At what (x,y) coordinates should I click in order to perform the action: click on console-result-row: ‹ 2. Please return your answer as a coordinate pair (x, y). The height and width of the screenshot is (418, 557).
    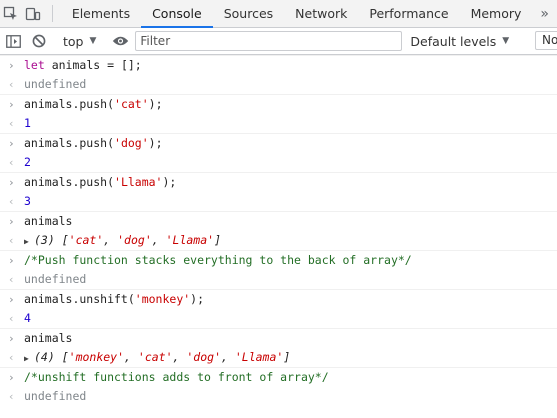
    Looking at the image, I should click on (278, 162).